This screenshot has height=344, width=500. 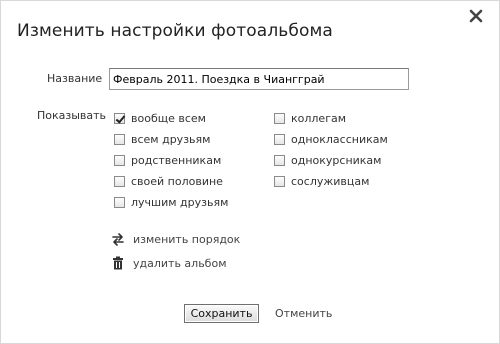 What do you see at coordinates (177, 181) in the screenshot?
I see `checkbox-label: своей половине` at bounding box center [177, 181].